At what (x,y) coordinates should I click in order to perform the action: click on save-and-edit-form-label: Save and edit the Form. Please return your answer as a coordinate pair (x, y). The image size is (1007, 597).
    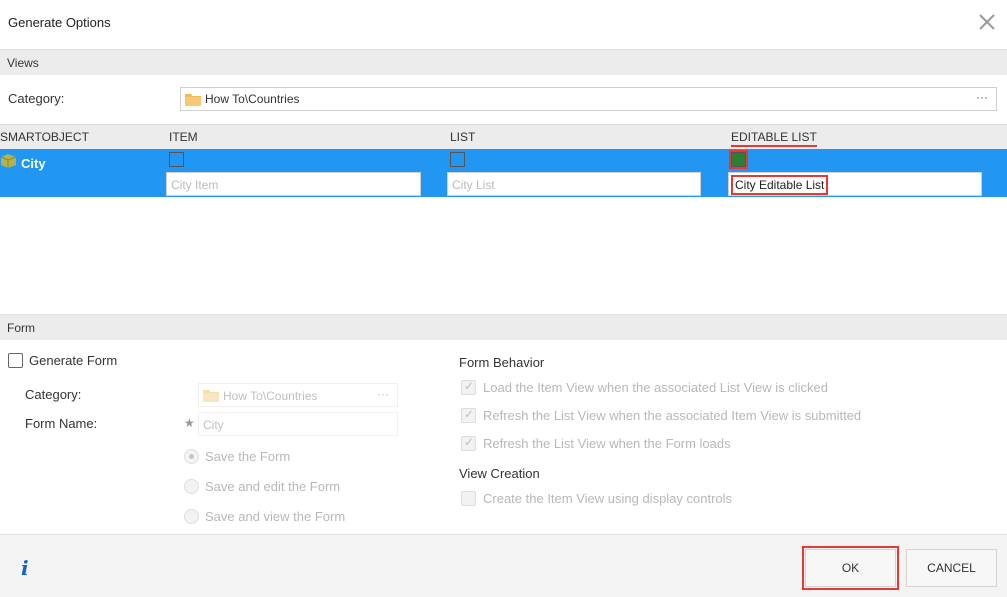
    Looking at the image, I should click on (273, 486).